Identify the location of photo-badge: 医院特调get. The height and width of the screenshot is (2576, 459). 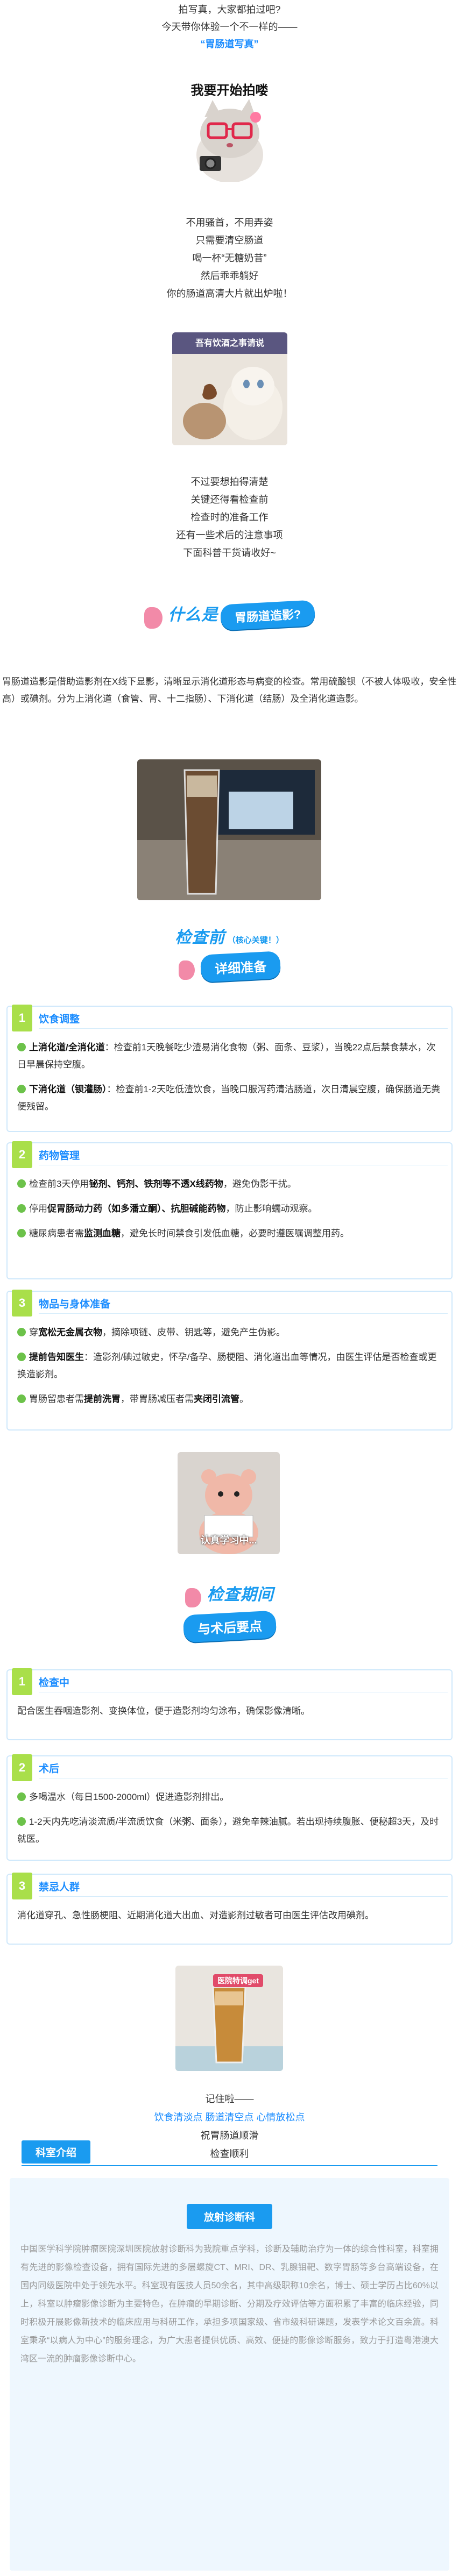
(238, 1980).